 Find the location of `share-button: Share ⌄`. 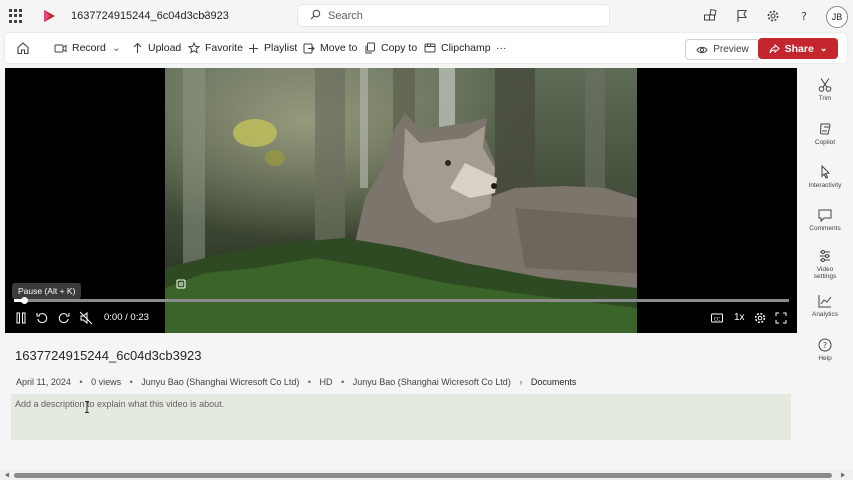

share-button: Share ⌄ is located at coordinates (798, 48).